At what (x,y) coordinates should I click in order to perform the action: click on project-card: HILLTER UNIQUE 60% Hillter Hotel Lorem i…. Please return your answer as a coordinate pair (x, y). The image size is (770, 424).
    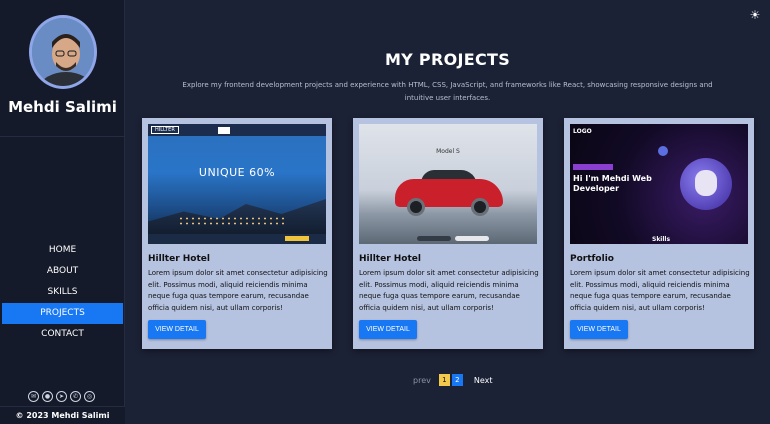
    Looking at the image, I should click on (237, 233).